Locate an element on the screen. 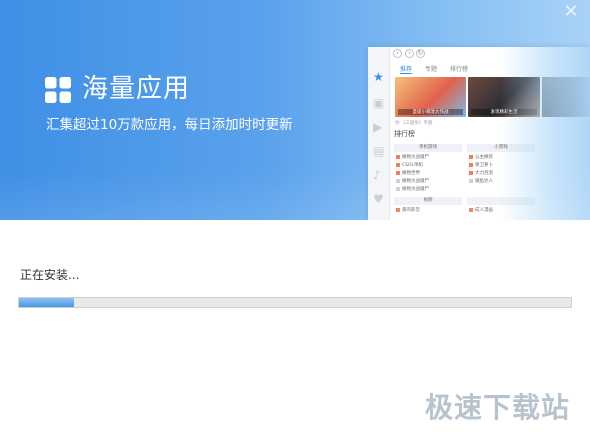 The width and height of the screenshot is (590, 440). forward-icon: › is located at coordinates (409, 53).